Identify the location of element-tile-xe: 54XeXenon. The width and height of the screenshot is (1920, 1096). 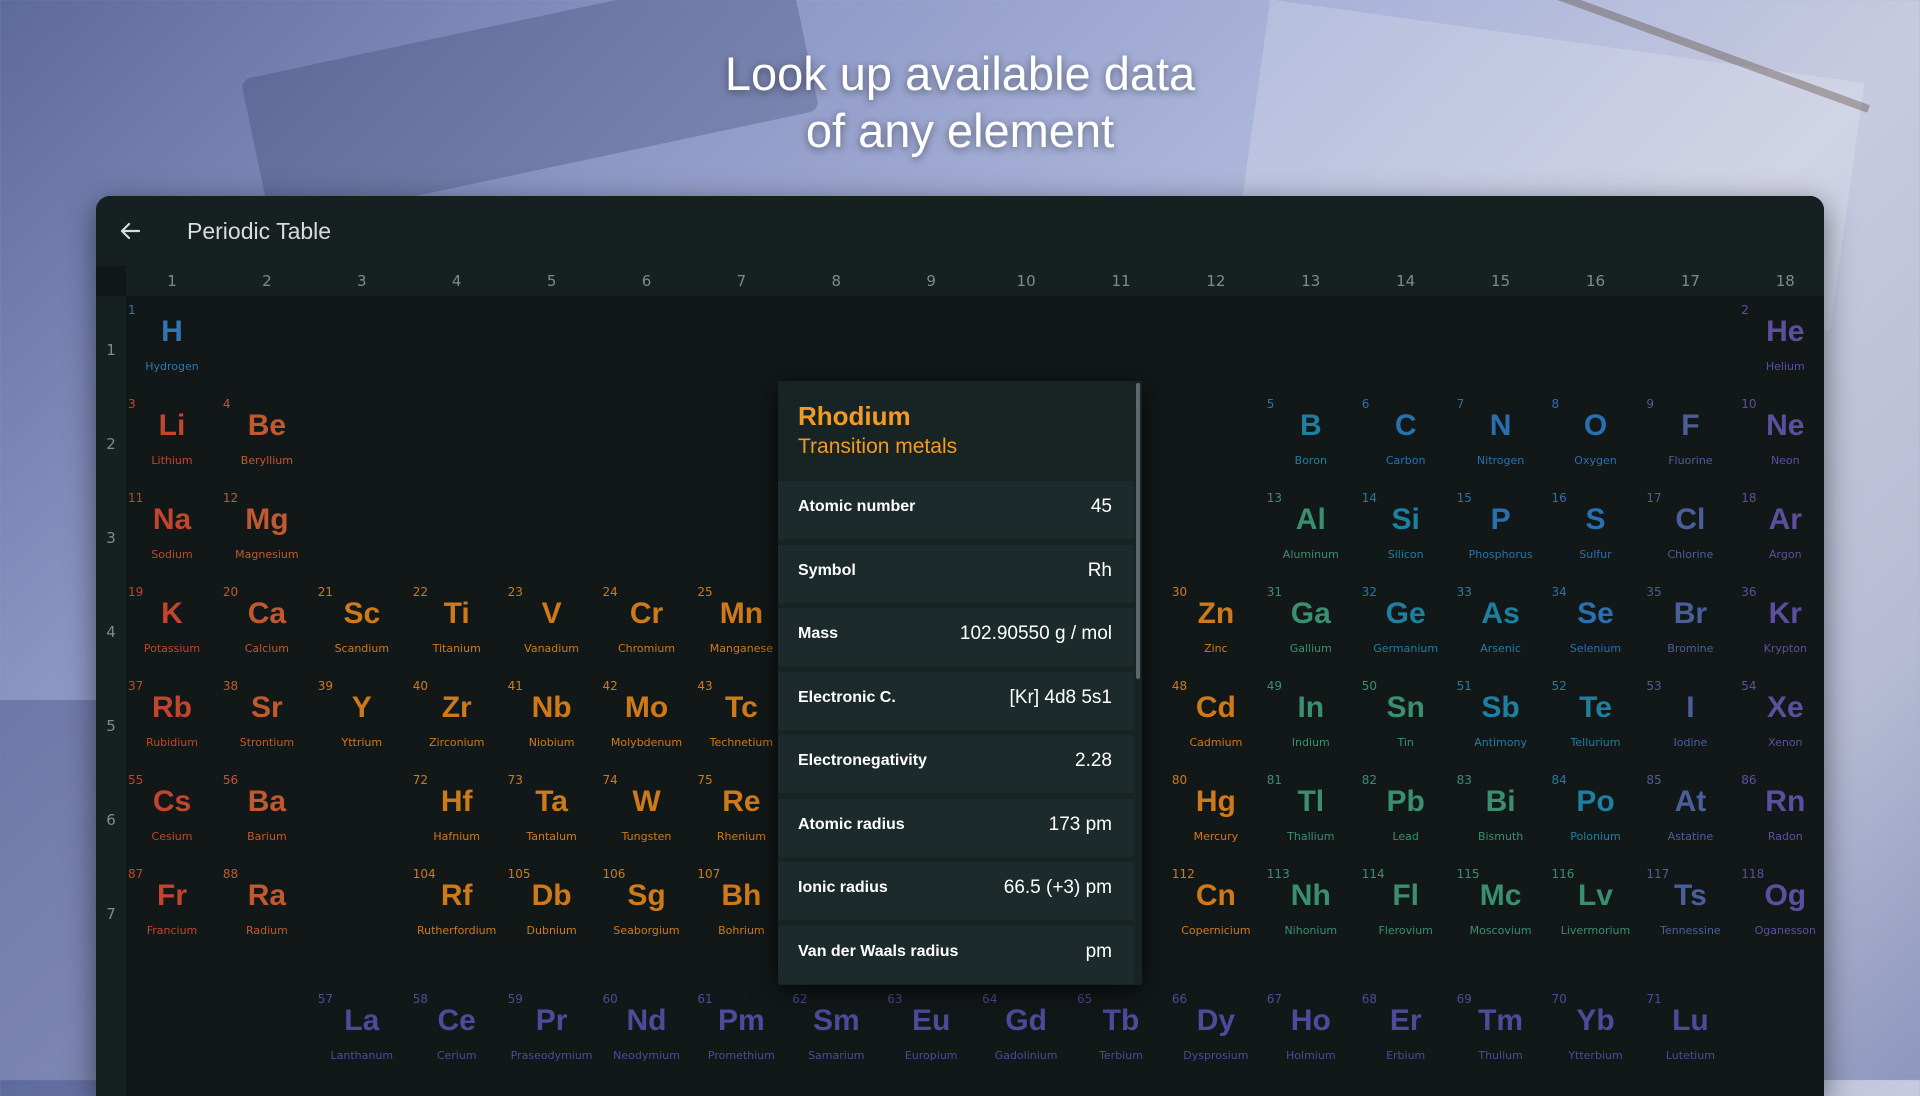
(1781, 726).